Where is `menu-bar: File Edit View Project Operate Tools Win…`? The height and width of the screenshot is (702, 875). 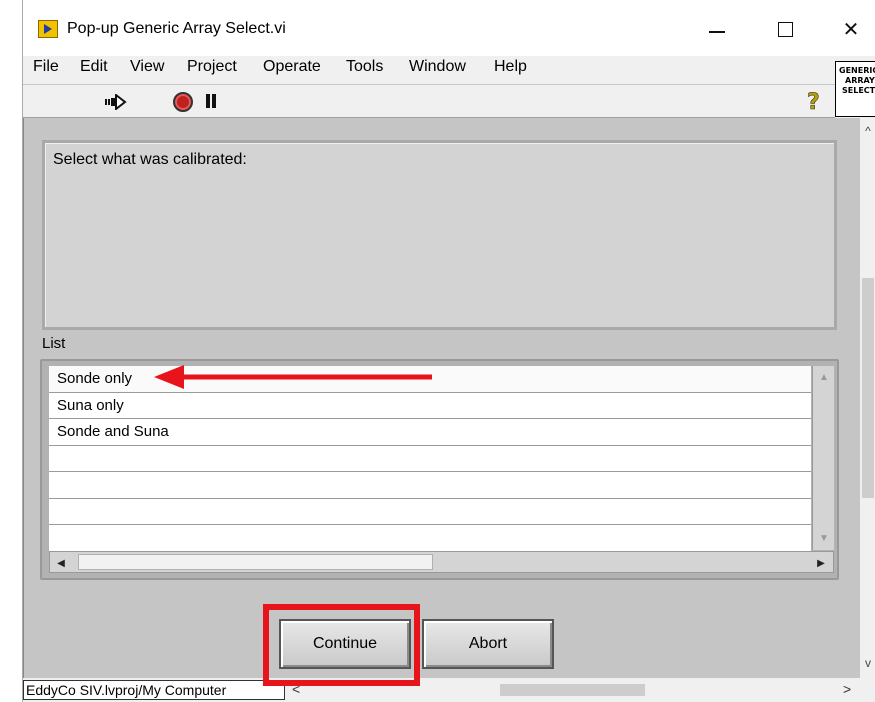 menu-bar: File Edit View Project Operate Tools Win… is located at coordinates (449, 70).